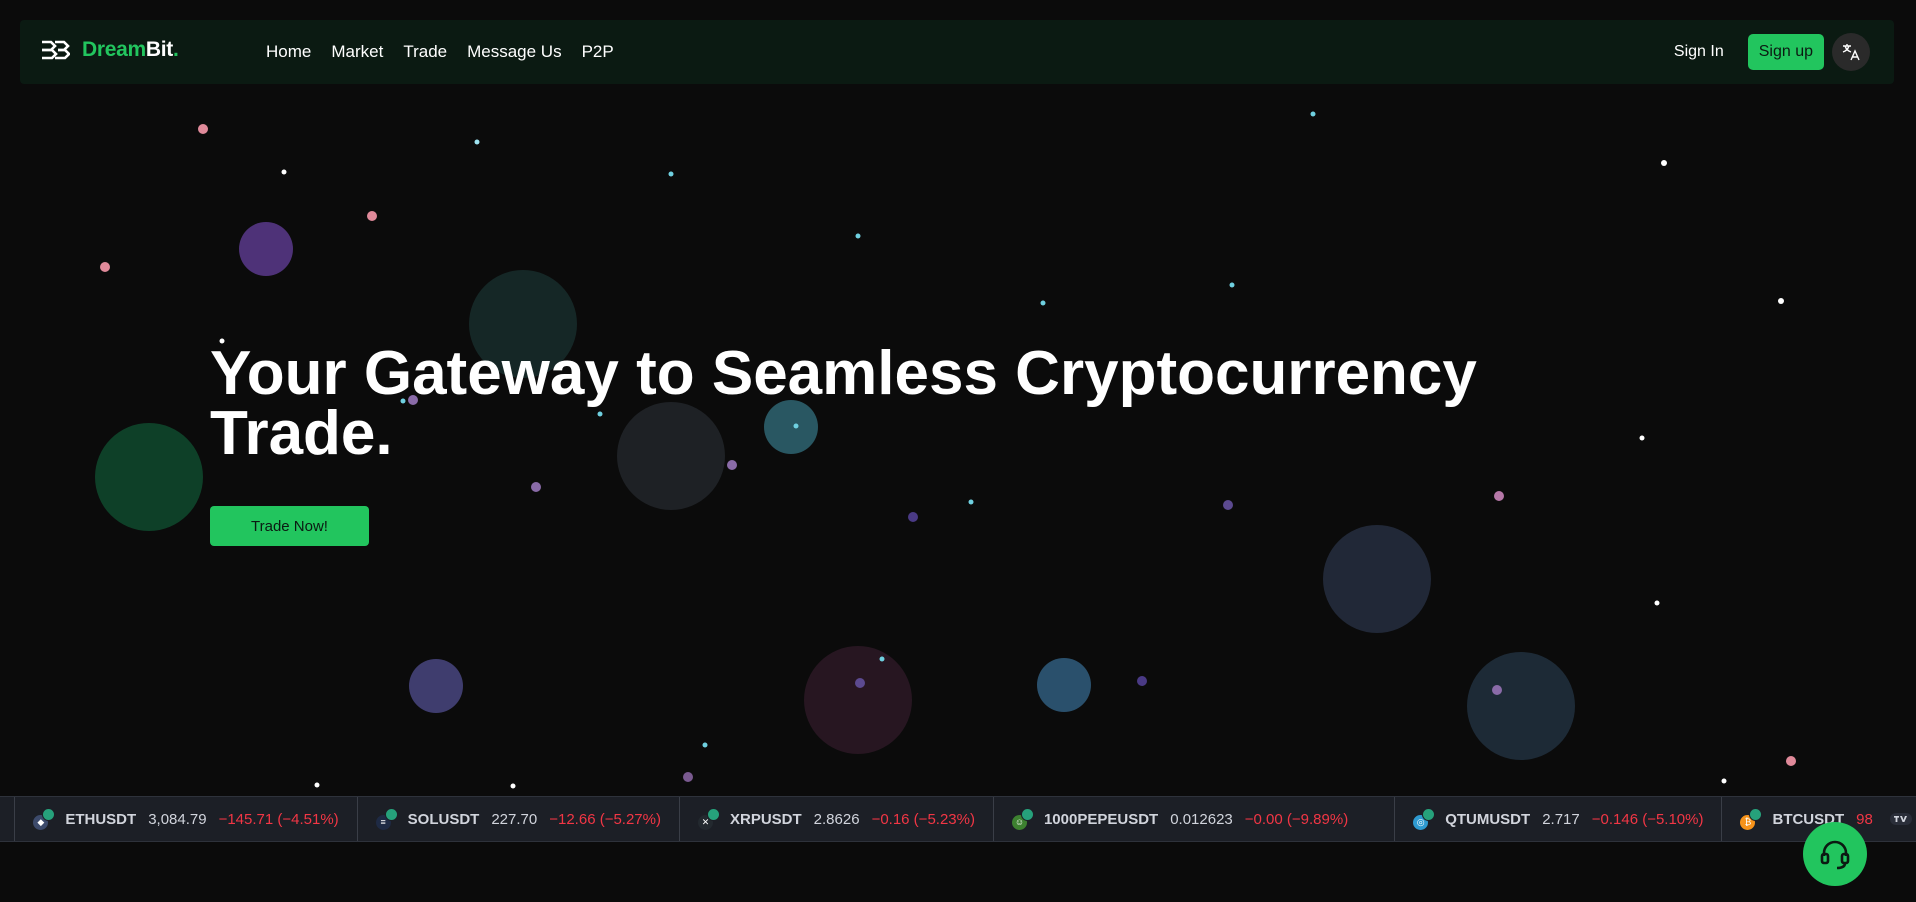 The width and height of the screenshot is (1916, 902). Describe the element at coordinates (450, 52) in the screenshot. I see `main-nav: Home Market Trade Message Us P2P` at that location.